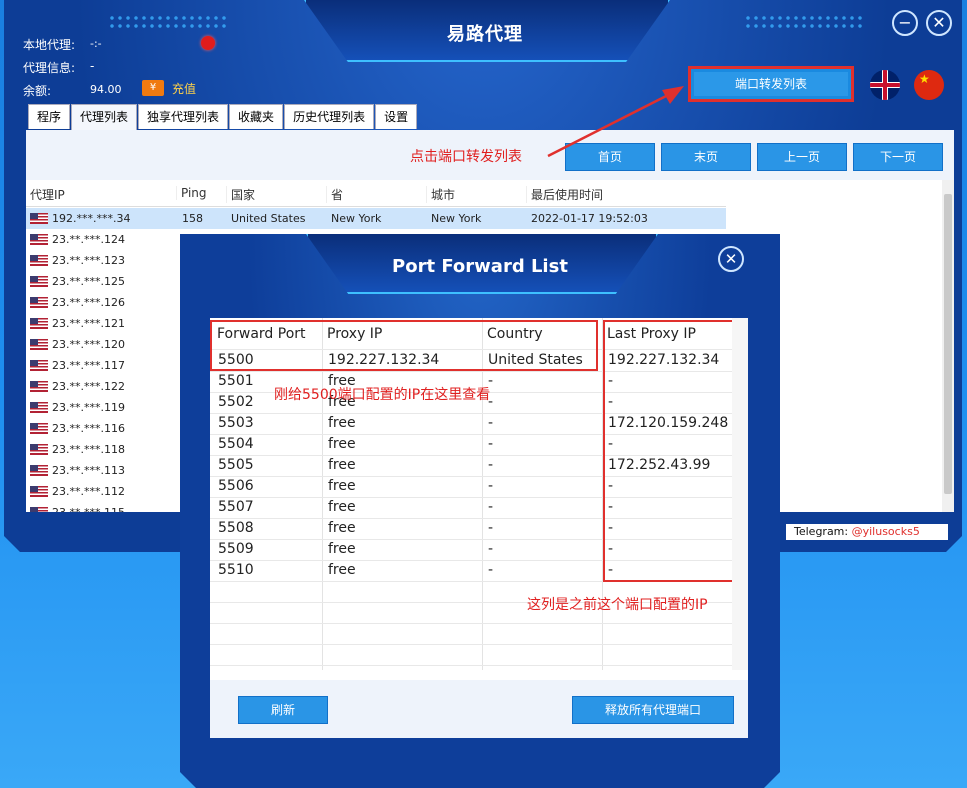  What do you see at coordinates (564, 194) in the screenshot?
I see `col-last-used: 最后使用时间` at bounding box center [564, 194].